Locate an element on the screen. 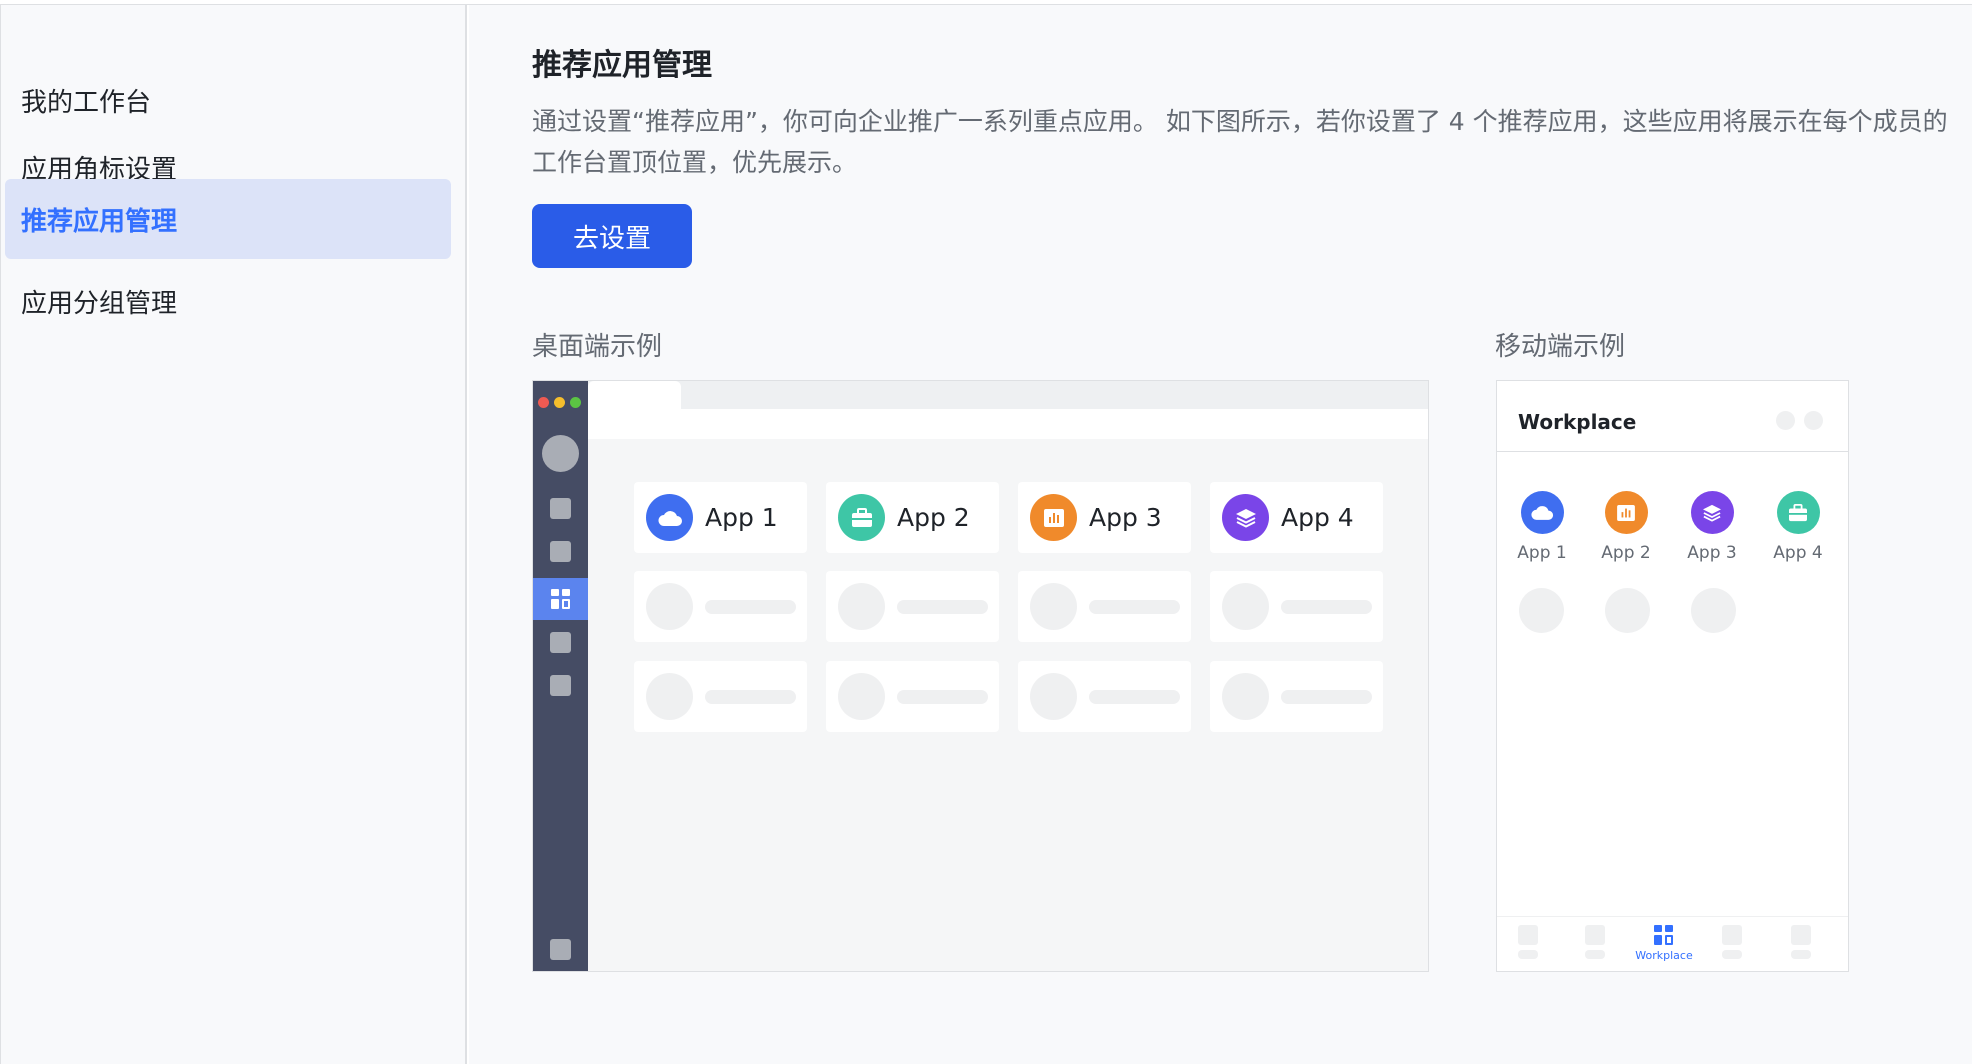 The height and width of the screenshot is (1064, 1972). more-dot-icon is located at coordinates (1785, 420).